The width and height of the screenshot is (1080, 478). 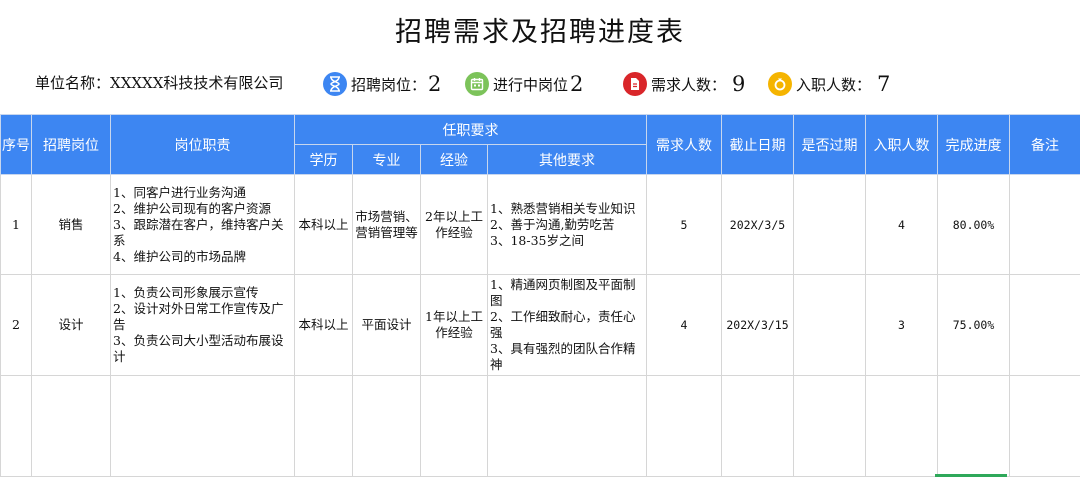 I want to click on ring-icon, so click(x=780, y=84).